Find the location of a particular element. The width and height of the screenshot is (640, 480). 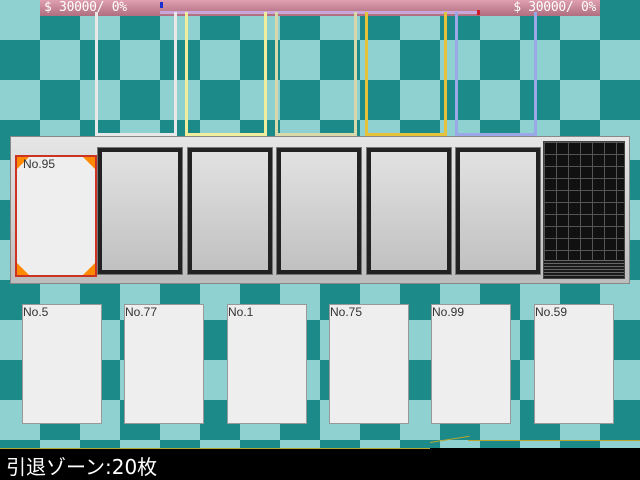

active-card: No.95 is located at coordinates (56, 216).